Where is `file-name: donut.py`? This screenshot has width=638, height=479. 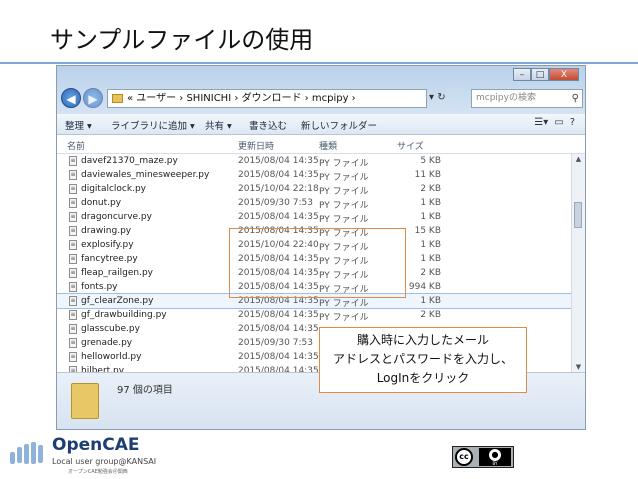 file-name: donut.py is located at coordinates (101, 203).